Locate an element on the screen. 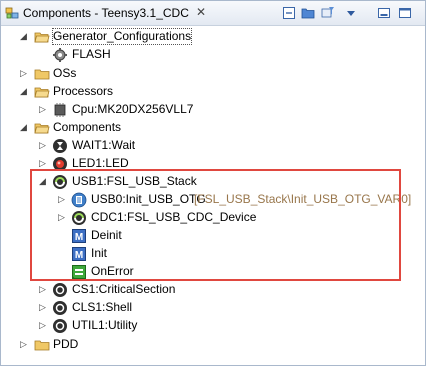 The image size is (426, 366). tree-item-label: FLASH is located at coordinates (91, 54).